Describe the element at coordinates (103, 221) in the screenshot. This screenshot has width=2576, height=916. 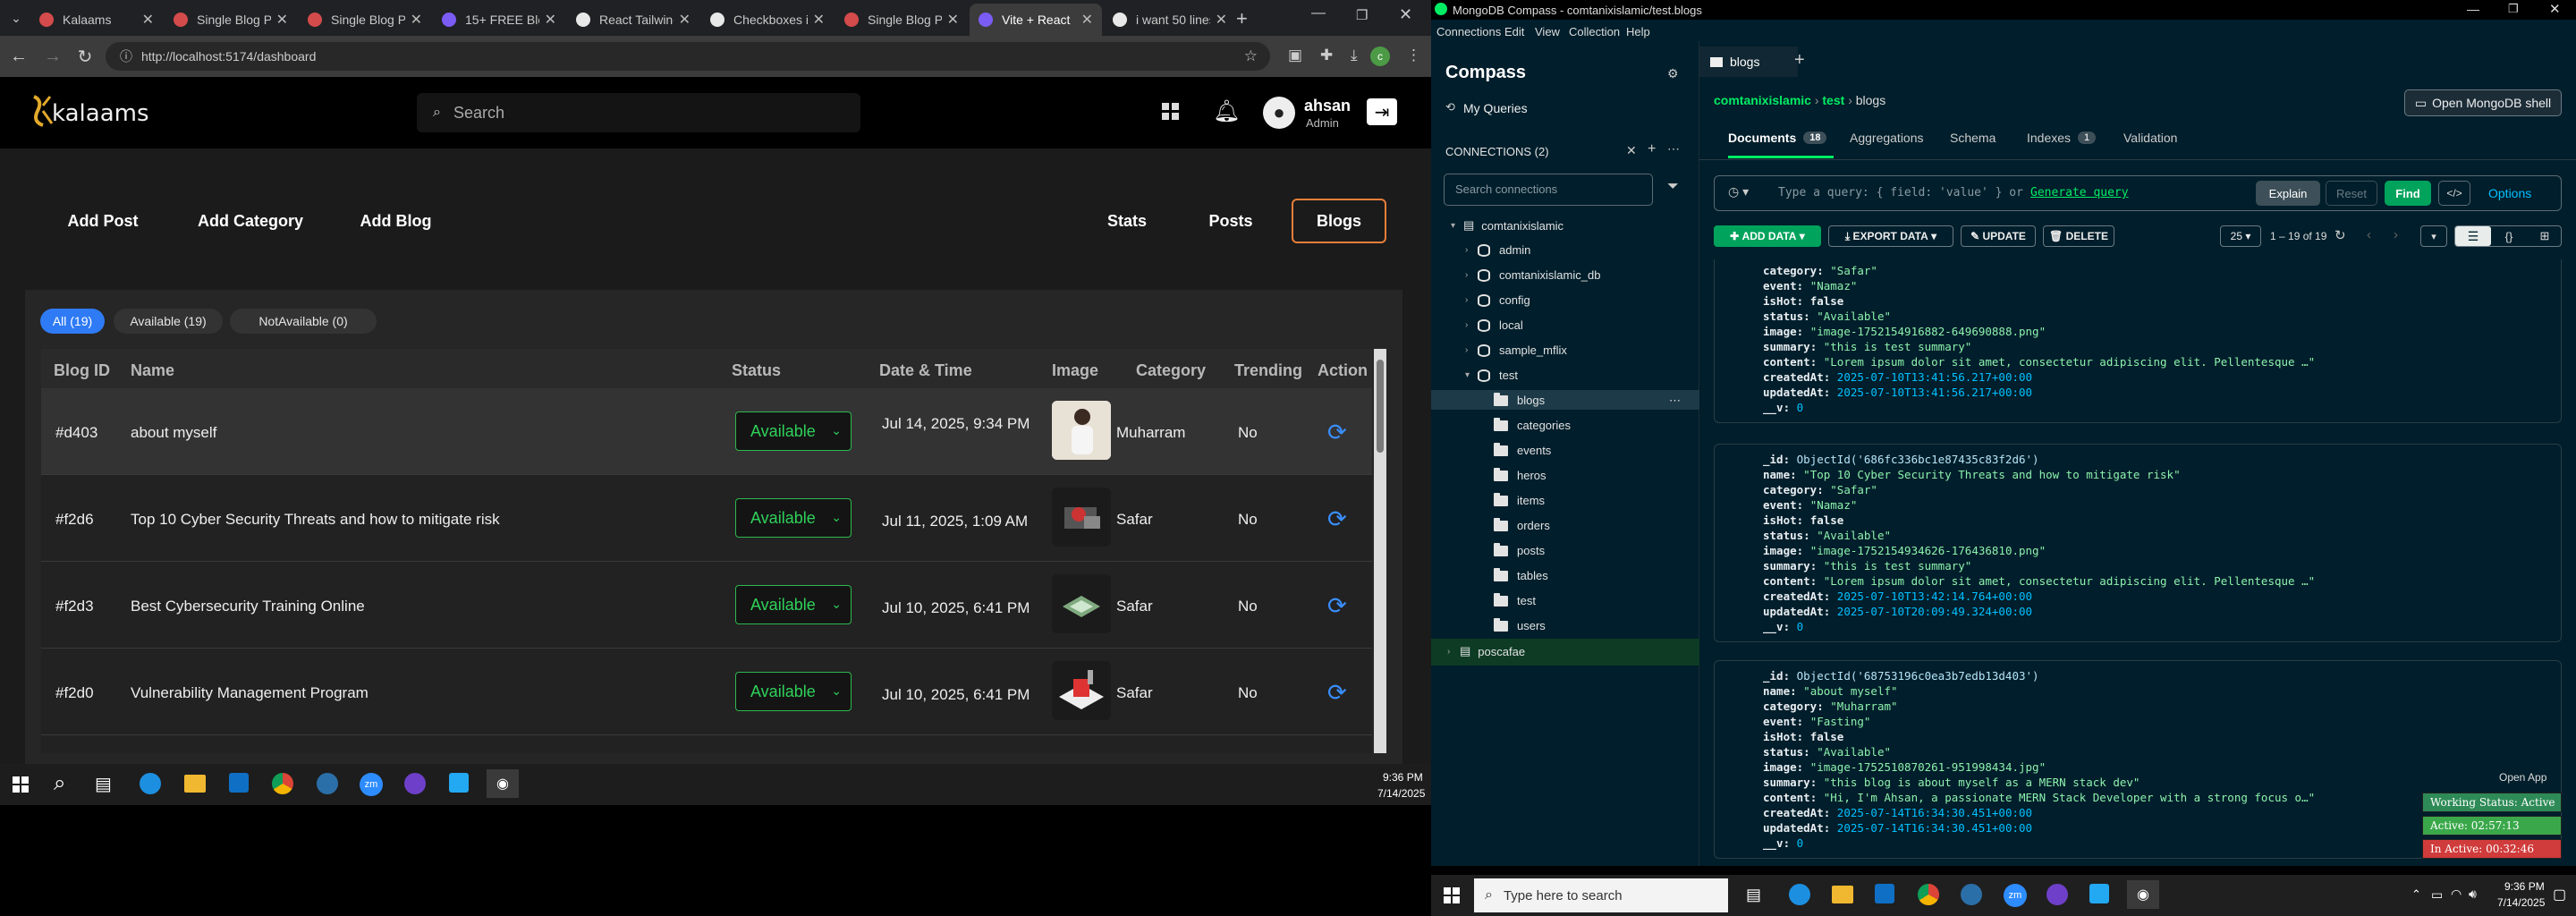
I see `add-post-button: Add Post` at that location.